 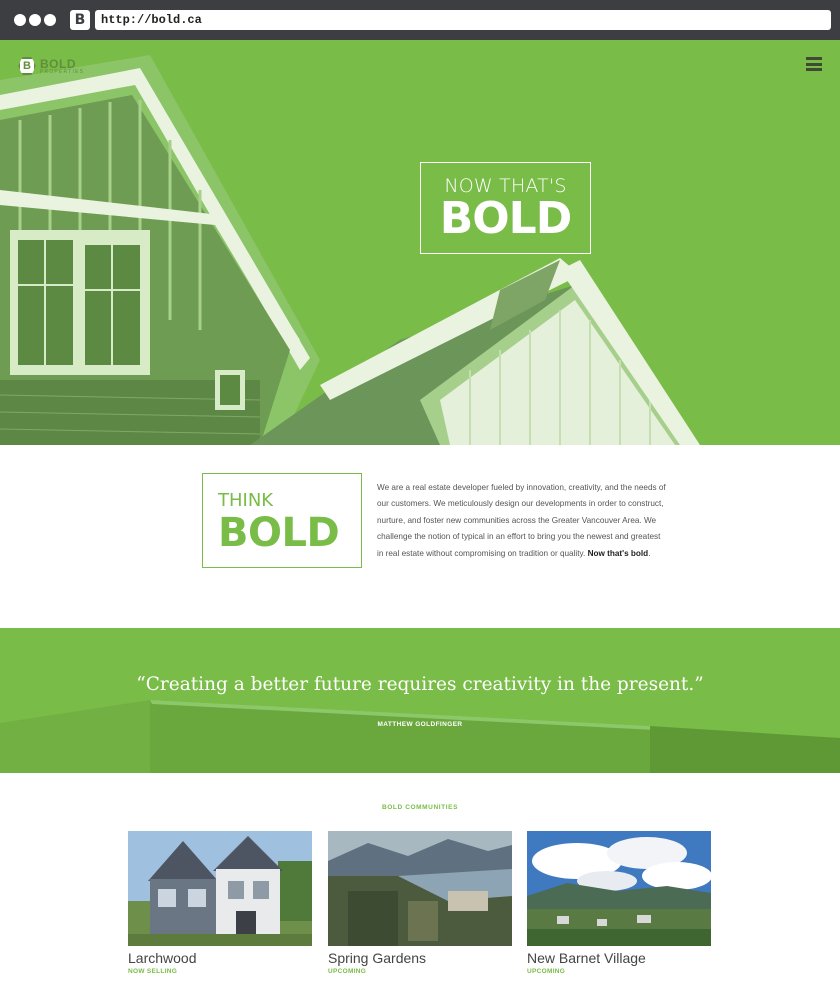 What do you see at coordinates (814, 64) in the screenshot?
I see `hamburger-menu-icon` at bounding box center [814, 64].